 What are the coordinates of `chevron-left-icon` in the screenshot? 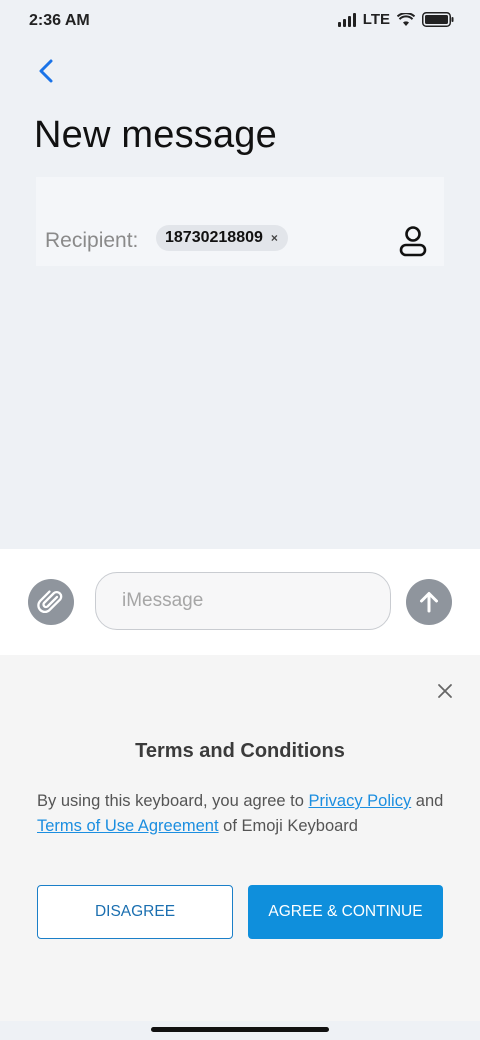 It's located at (46, 71).